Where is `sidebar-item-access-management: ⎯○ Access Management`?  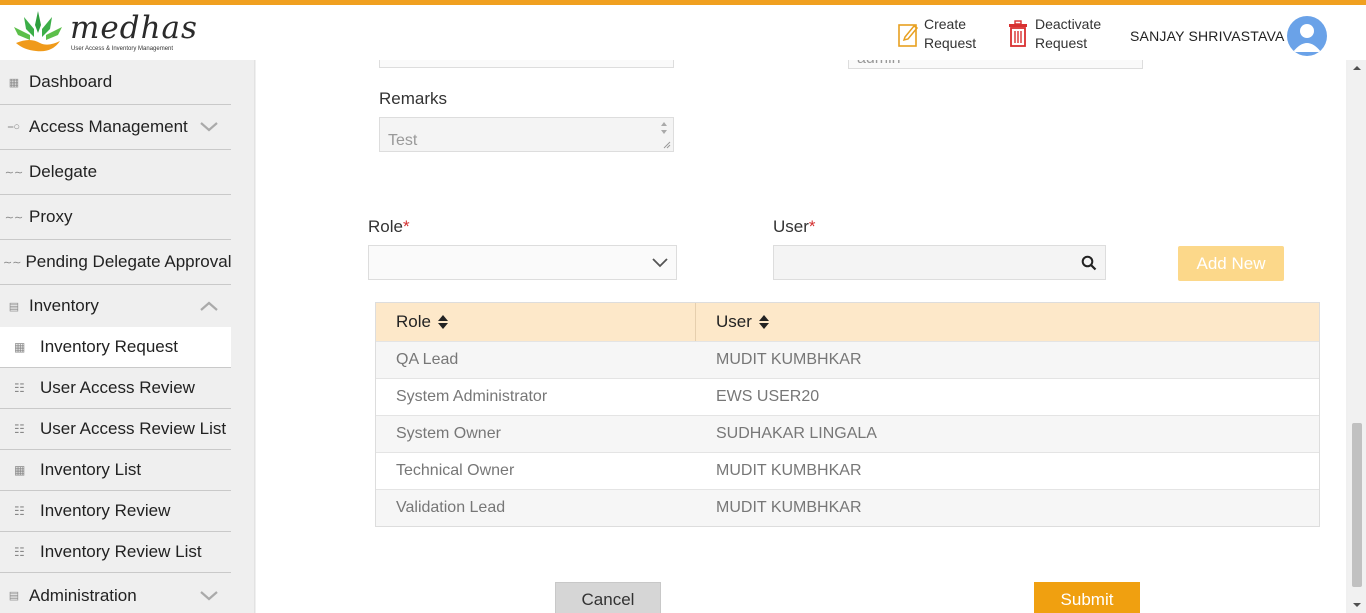 sidebar-item-access-management: ⎯○ Access Management is located at coordinates (115, 127).